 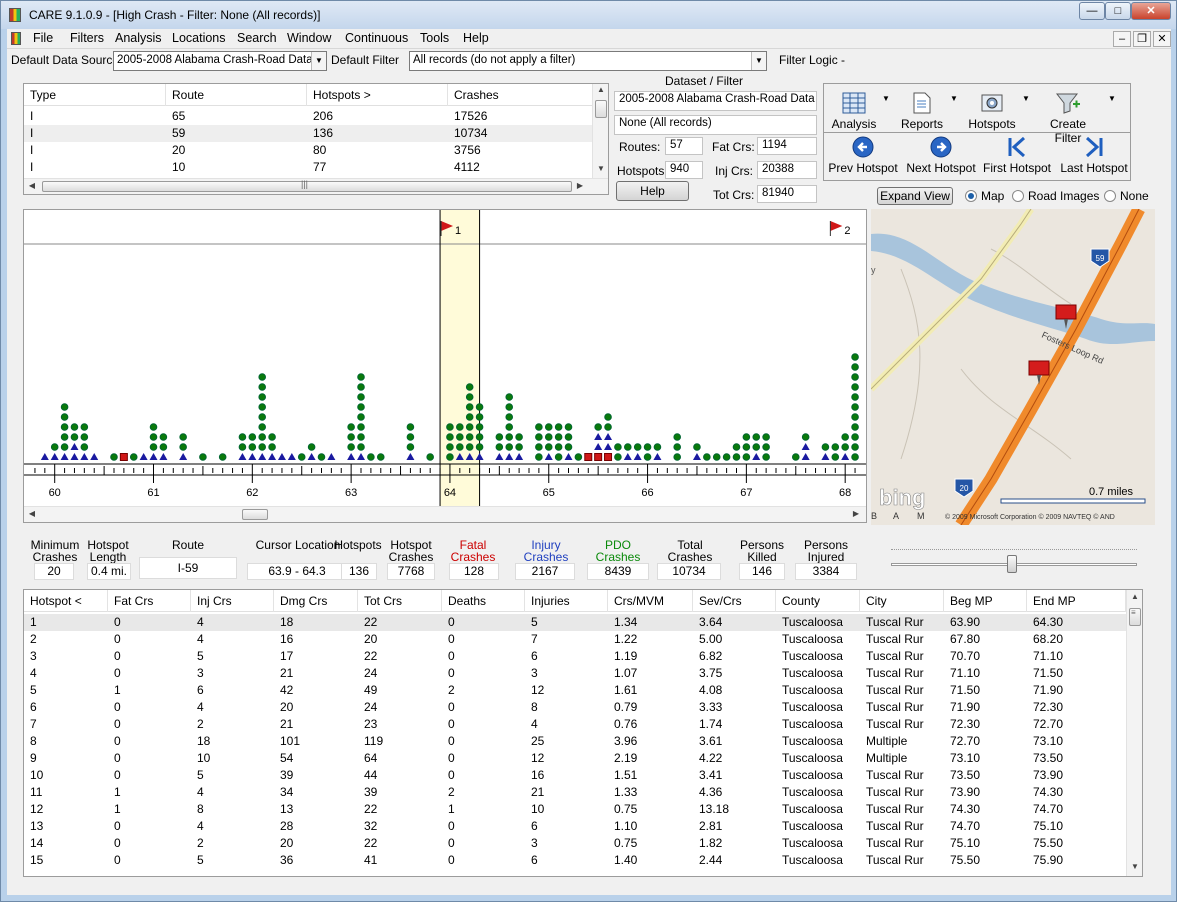 I want to click on table-cell: 17, so click(x=287, y=656).